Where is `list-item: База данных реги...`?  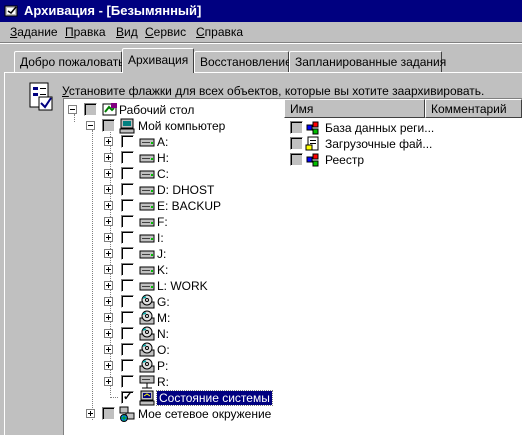
list-item: База данных реги... is located at coordinates (403, 128).